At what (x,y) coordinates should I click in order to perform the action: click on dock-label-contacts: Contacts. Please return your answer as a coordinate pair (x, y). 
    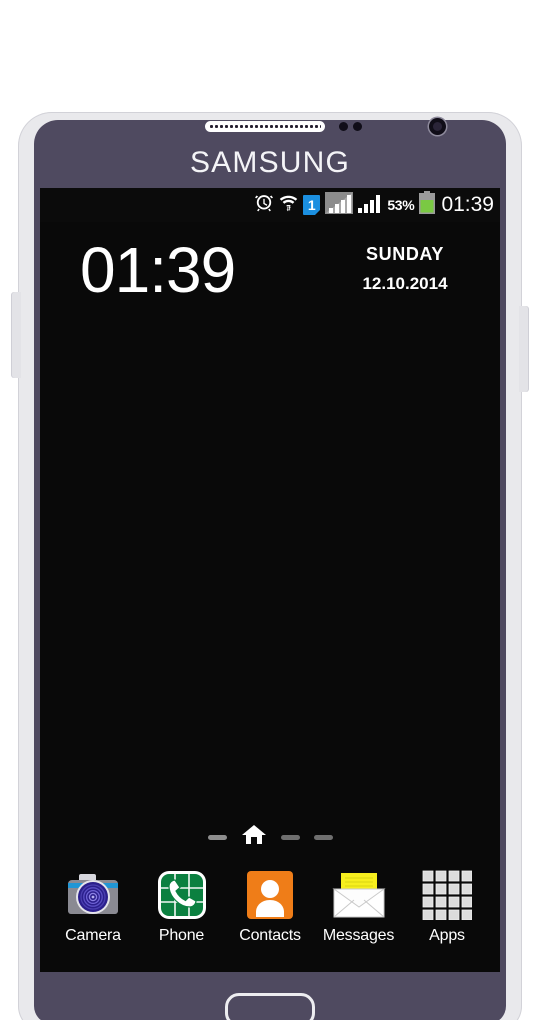
    Looking at the image, I should click on (270, 935).